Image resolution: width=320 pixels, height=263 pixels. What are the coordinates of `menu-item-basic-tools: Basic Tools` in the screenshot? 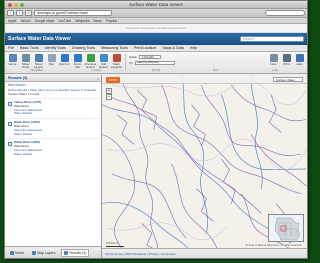 It's located at (29, 48).